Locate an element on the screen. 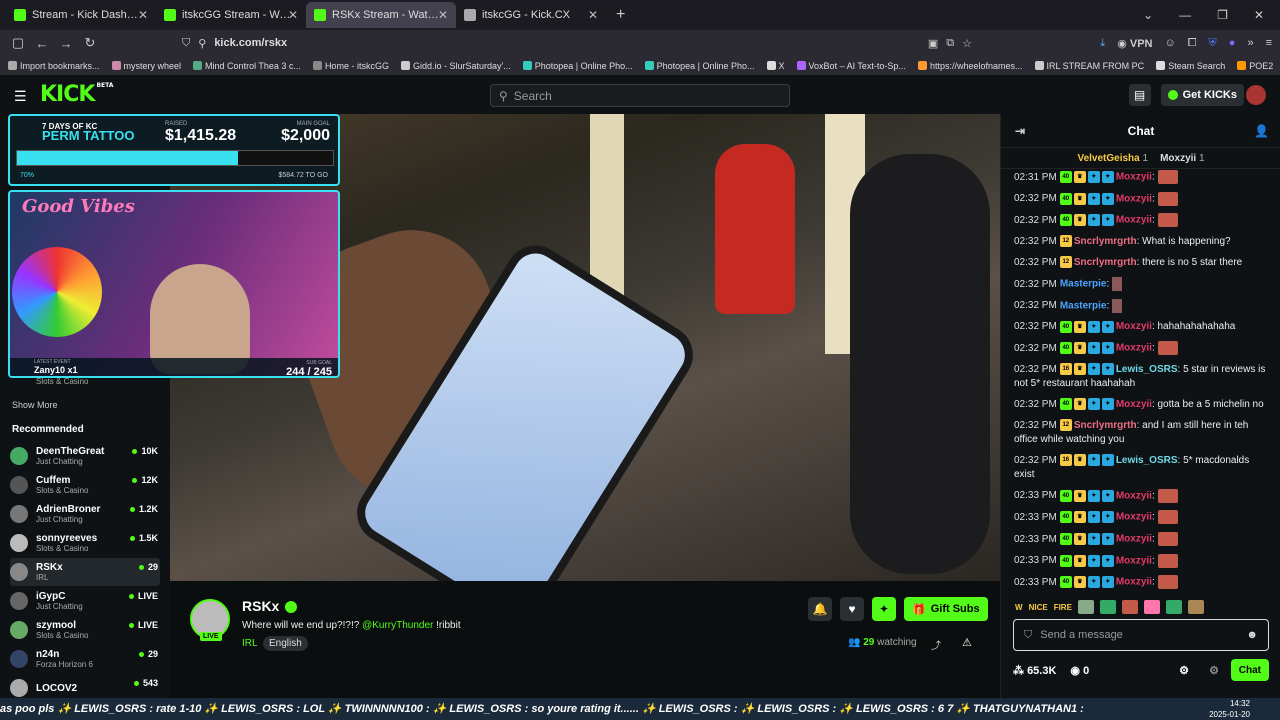 The width and height of the screenshot is (1280, 720). tab-list-chevron-icon: ⌄ is located at coordinates (1148, 15).